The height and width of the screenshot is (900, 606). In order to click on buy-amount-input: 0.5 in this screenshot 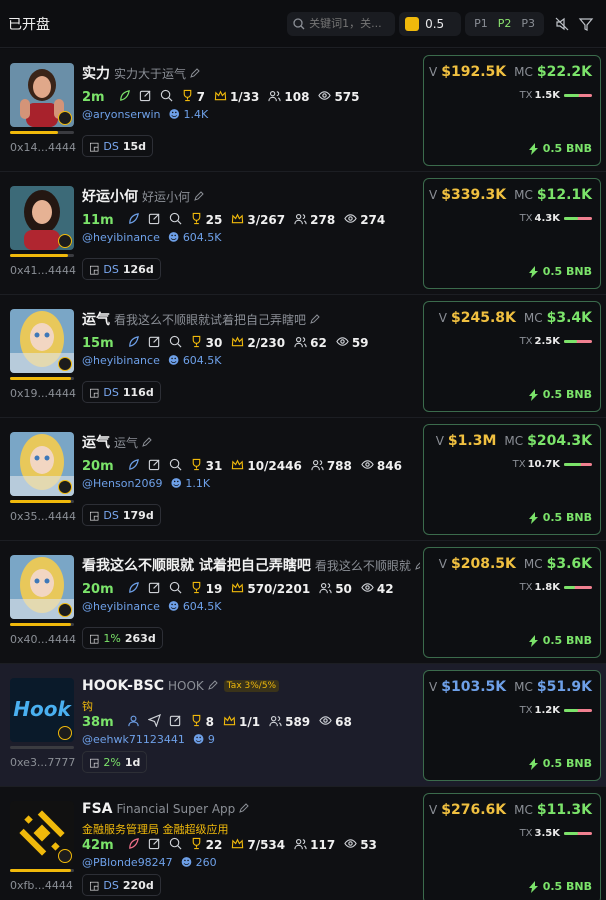, I will do `click(430, 23)`.